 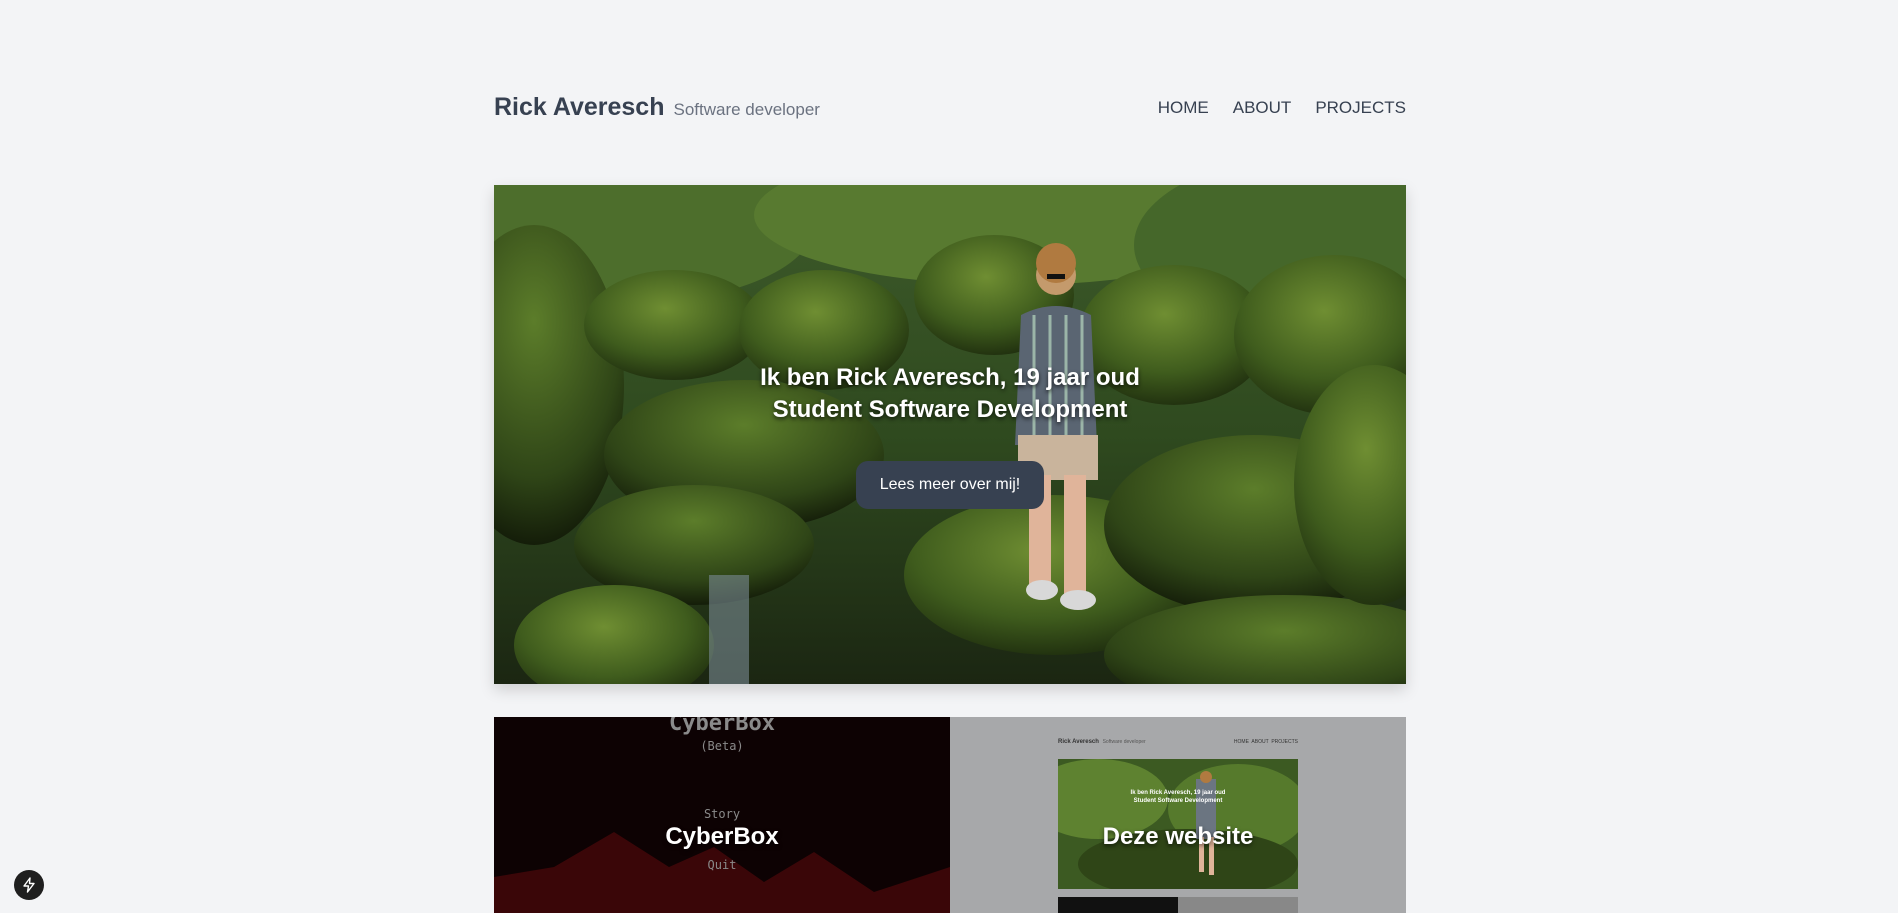 What do you see at coordinates (1265, 742) in the screenshot?
I see `mini-nav: HOME ABOUT PROJECTS` at bounding box center [1265, 742].